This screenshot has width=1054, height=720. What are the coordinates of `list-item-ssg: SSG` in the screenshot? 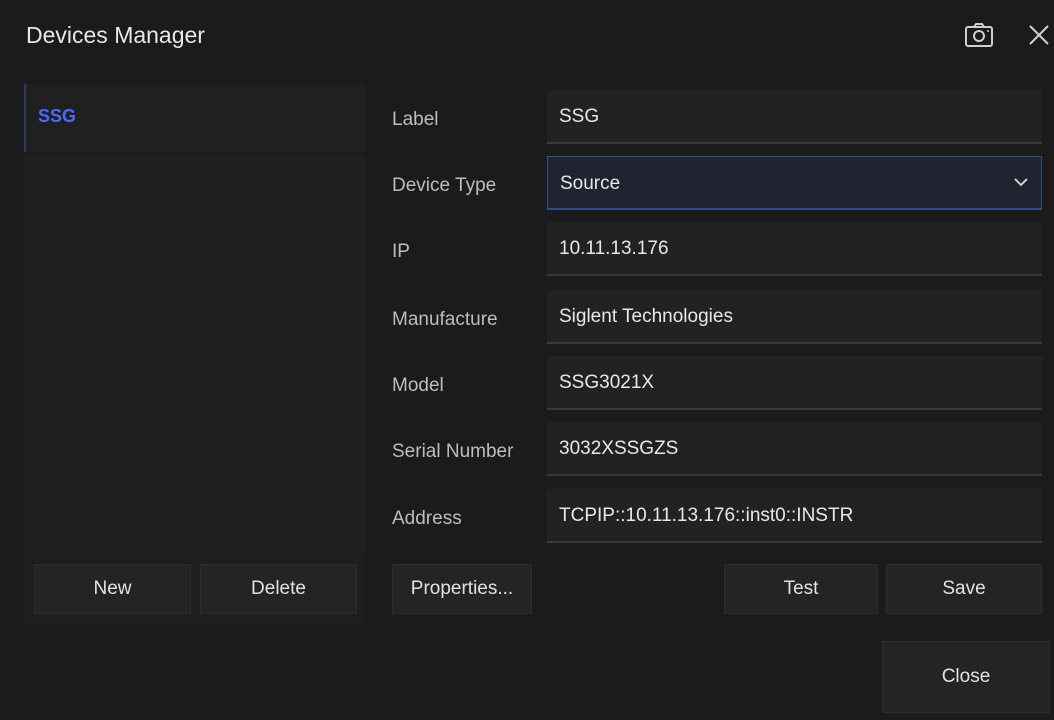 It's located at (195, 118).